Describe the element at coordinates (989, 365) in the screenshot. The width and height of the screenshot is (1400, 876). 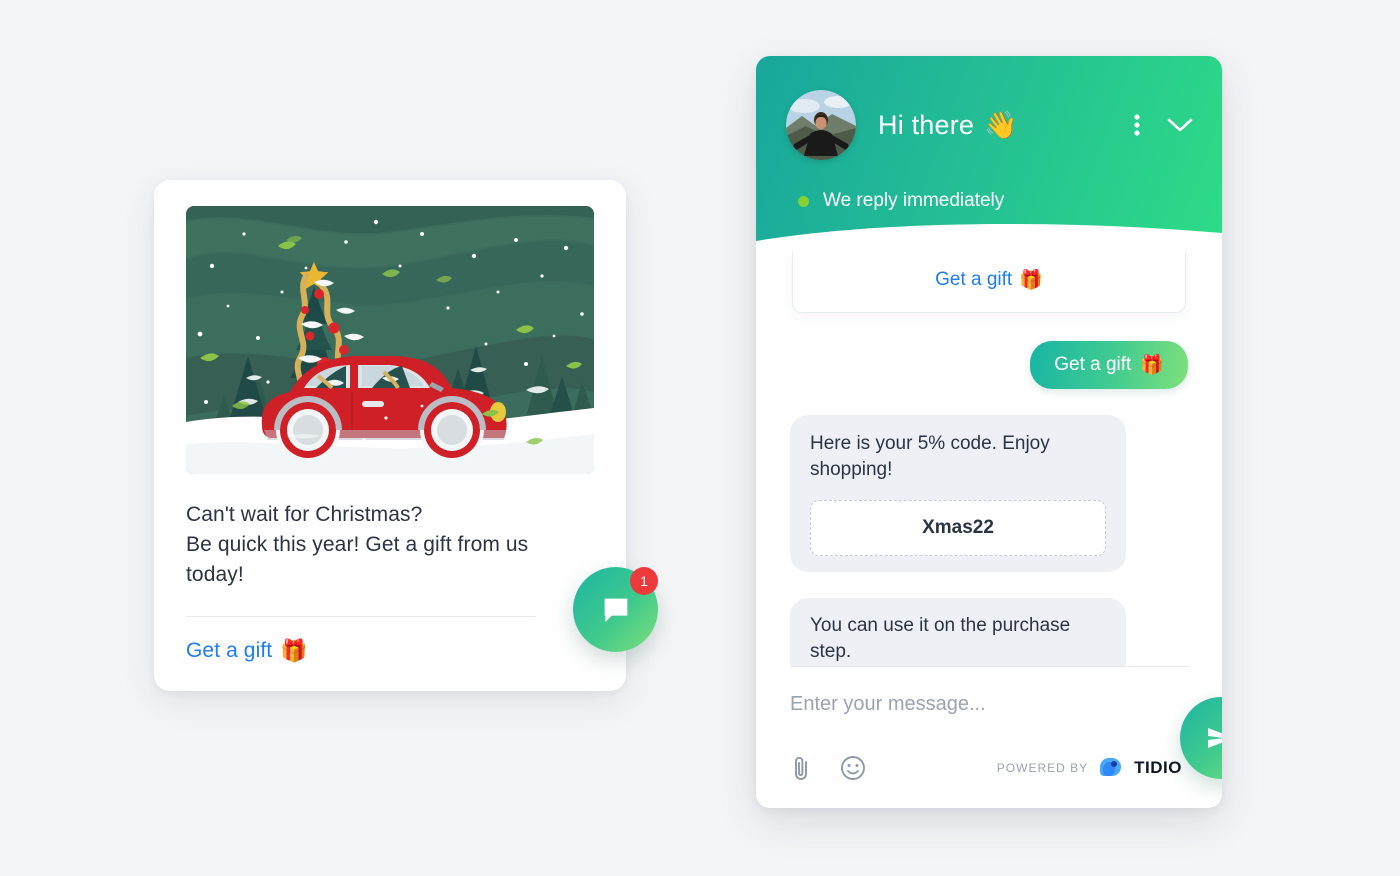
I see `message-row-user: Get a gift 🎁` at that location.